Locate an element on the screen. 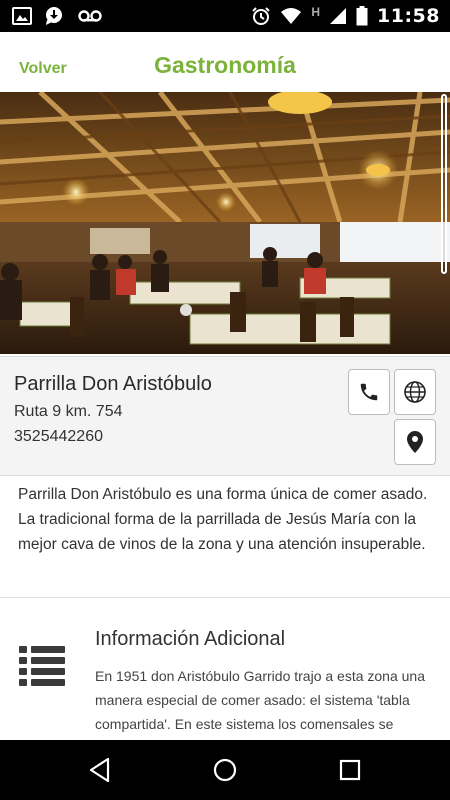  globe-icon is located at coordinates (415, 392).